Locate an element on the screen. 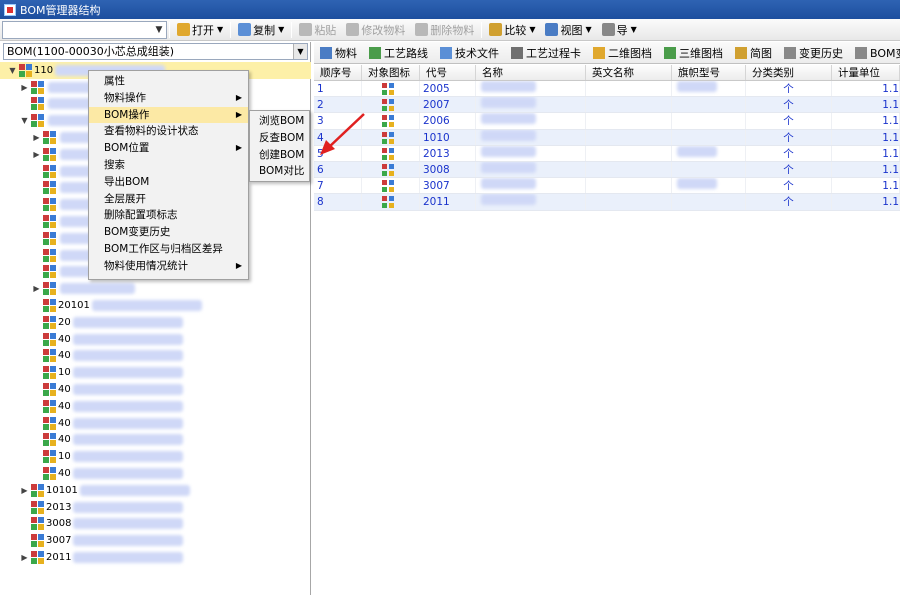 The height and width of the screenshot is (595, 900). bom-selector: BOM(1100-00030小芯总成组装) ▼ is located at coordinates (155, 51).